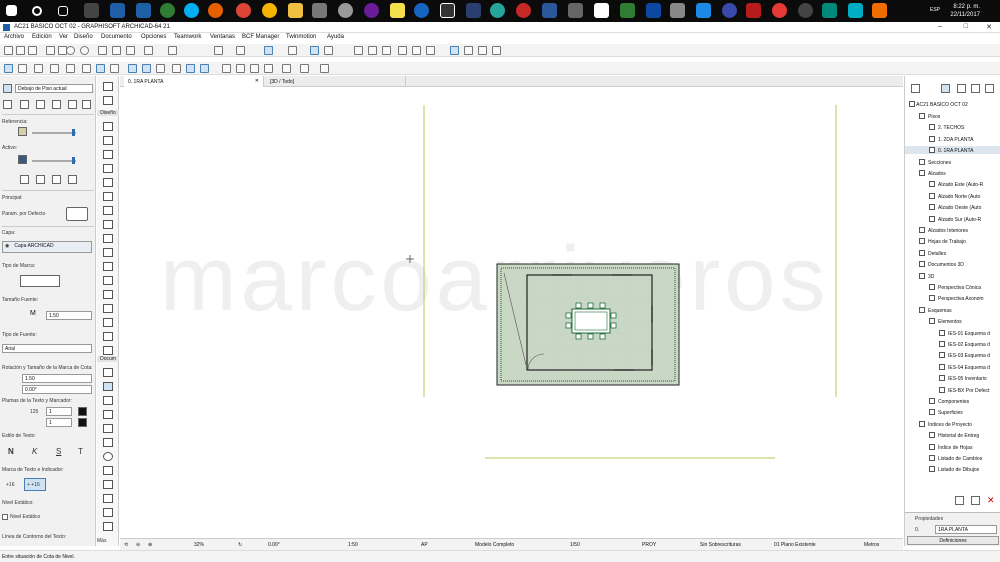  What do you see at coordinates (108, 126) in the screenshot?
I see `wall-tool-icon` at bounding box center [108, 126].